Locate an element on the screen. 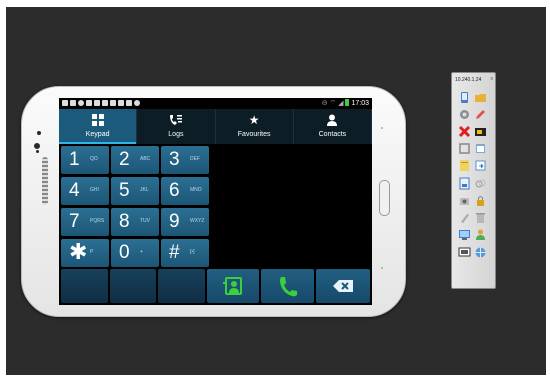 Image resolution: width=550 pixels, height=379 pixels. tab-label: Favourites is located at coordinates (254, 134).